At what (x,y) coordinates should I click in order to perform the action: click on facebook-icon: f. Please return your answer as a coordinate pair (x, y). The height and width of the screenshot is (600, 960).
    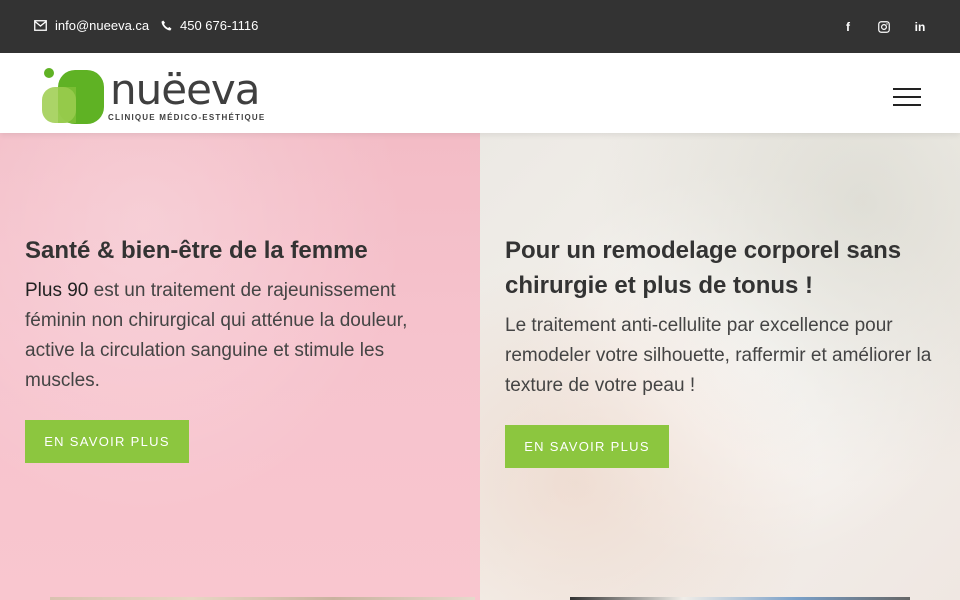
    Looking at the image, I should click on (848, 27).